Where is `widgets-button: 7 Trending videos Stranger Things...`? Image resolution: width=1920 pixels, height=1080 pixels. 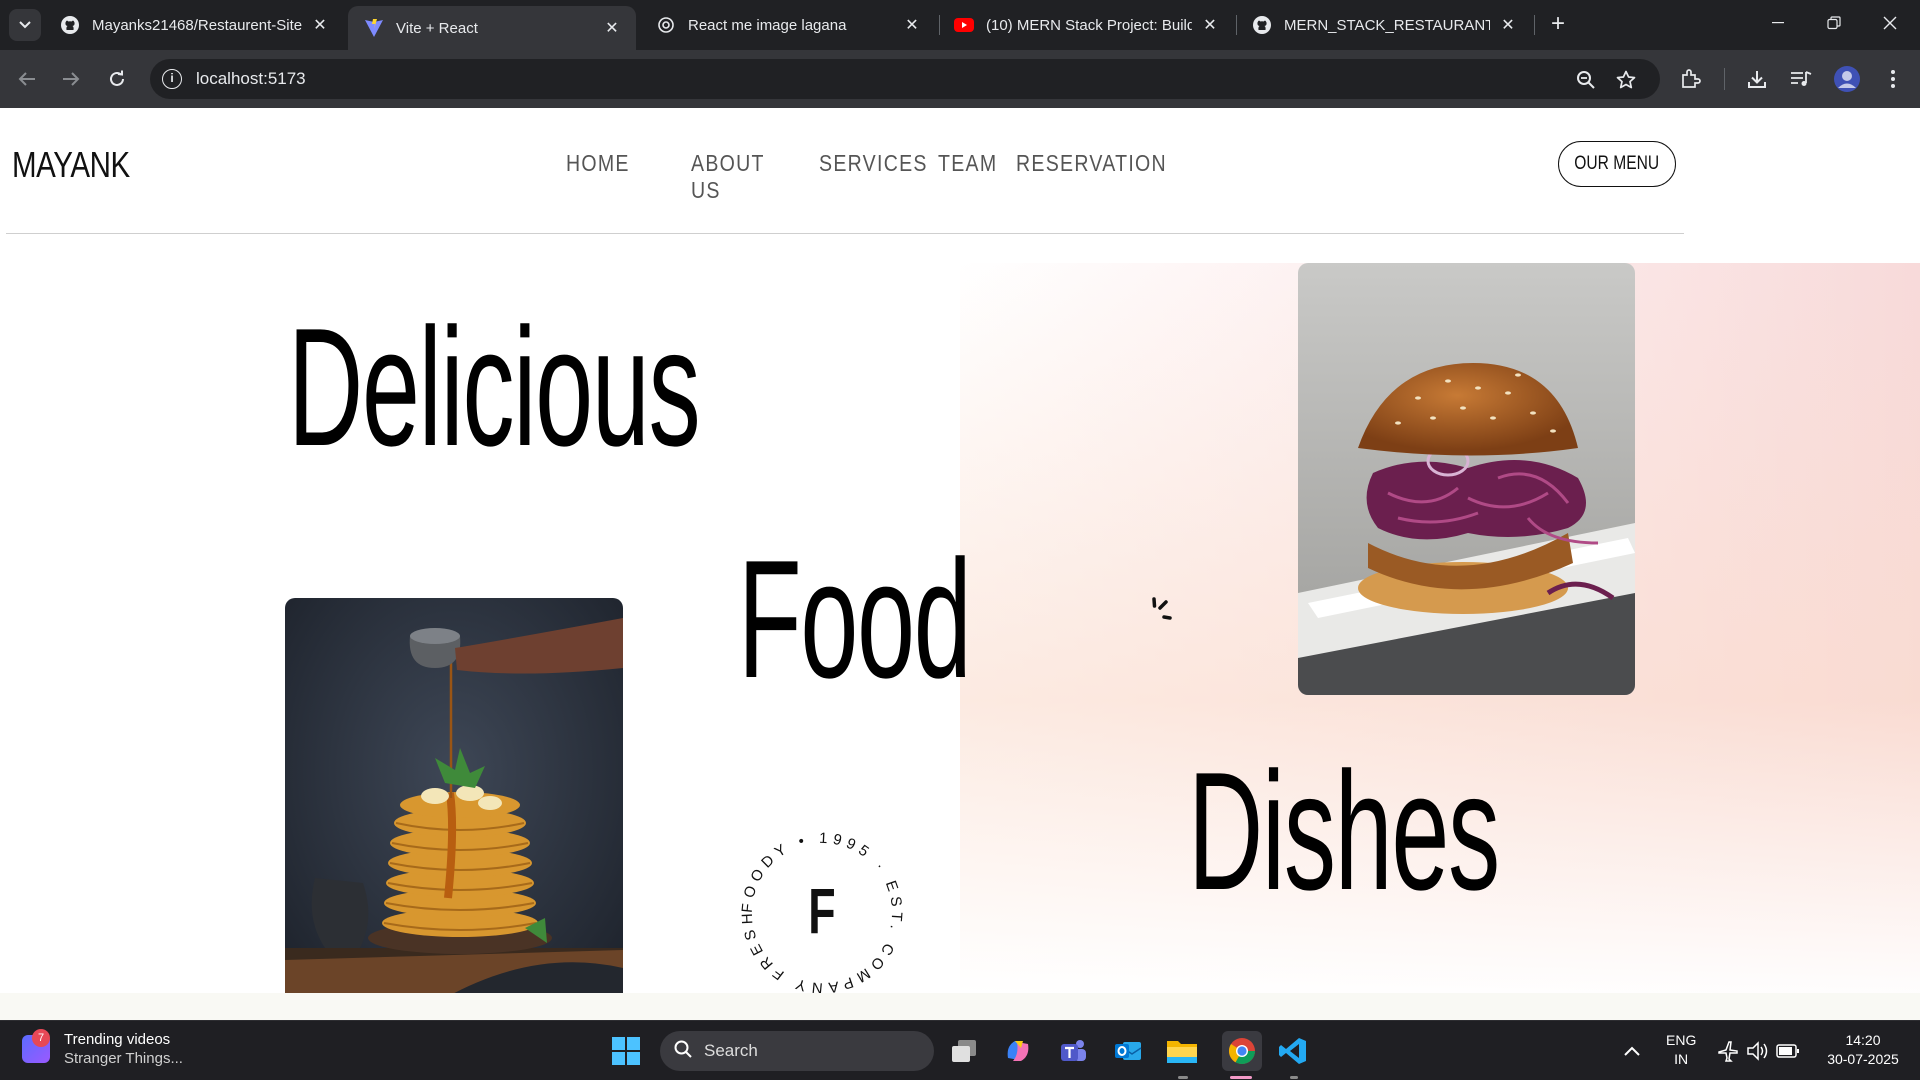 widgets-button: 7 Trending videos Stranger Things... is located at coordinates (102, 1048).